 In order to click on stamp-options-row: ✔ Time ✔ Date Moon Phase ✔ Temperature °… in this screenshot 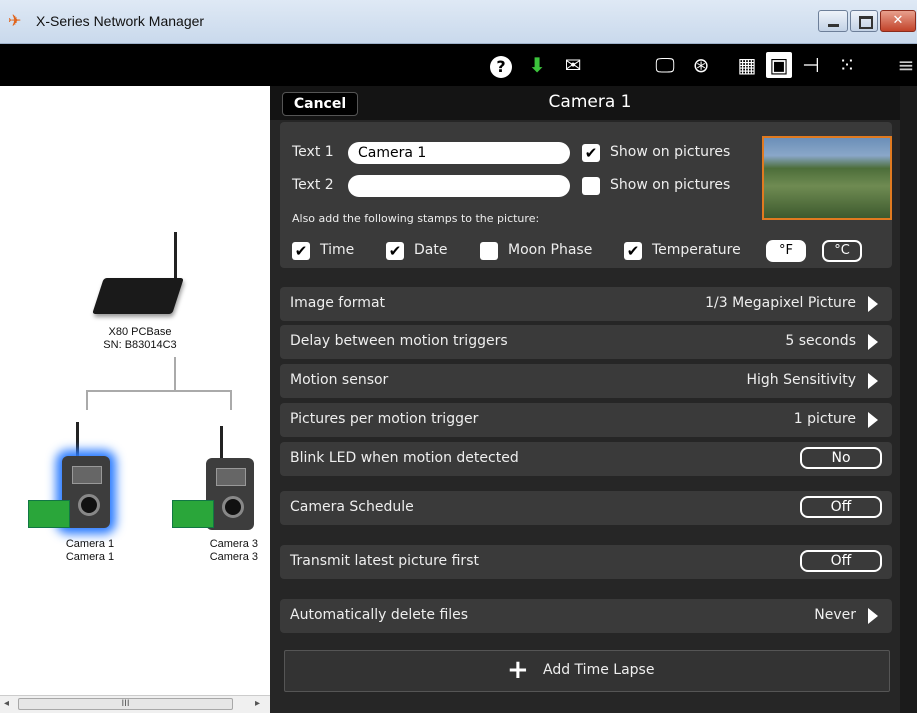, I will do `click(586, 251)`.